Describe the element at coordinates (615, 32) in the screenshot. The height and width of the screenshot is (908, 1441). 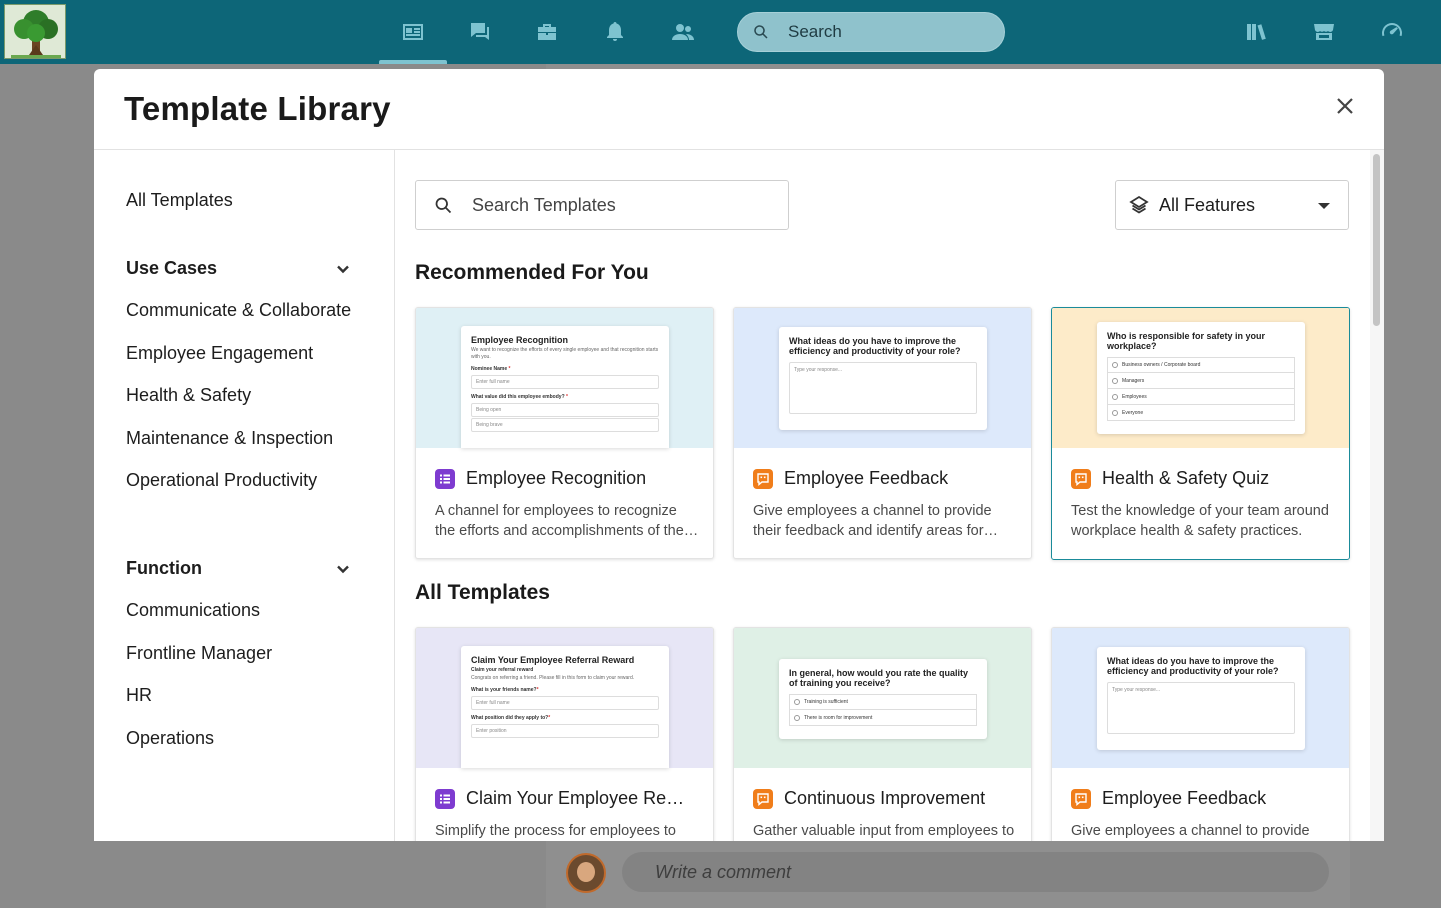
I see `bell-icon` at that location.